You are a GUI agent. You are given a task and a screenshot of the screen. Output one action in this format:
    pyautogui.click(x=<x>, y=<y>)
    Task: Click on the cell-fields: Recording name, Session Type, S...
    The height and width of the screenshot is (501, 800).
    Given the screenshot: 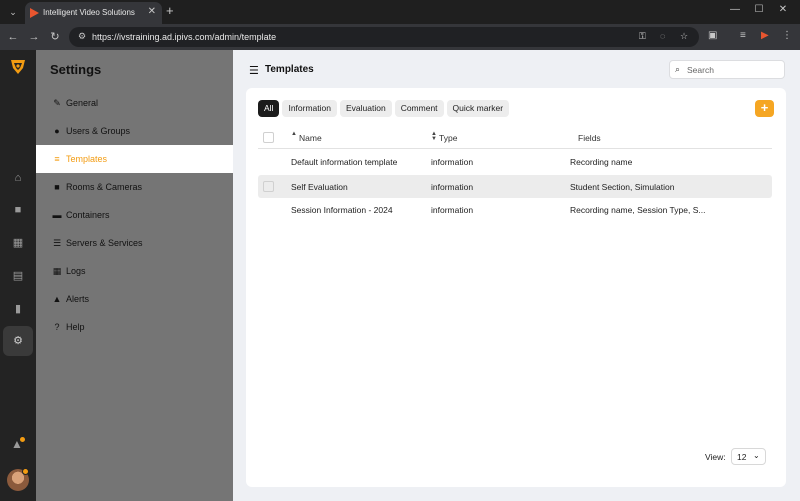 What is the action you would take?
    pyautogui.click(x=638, y=210)
    